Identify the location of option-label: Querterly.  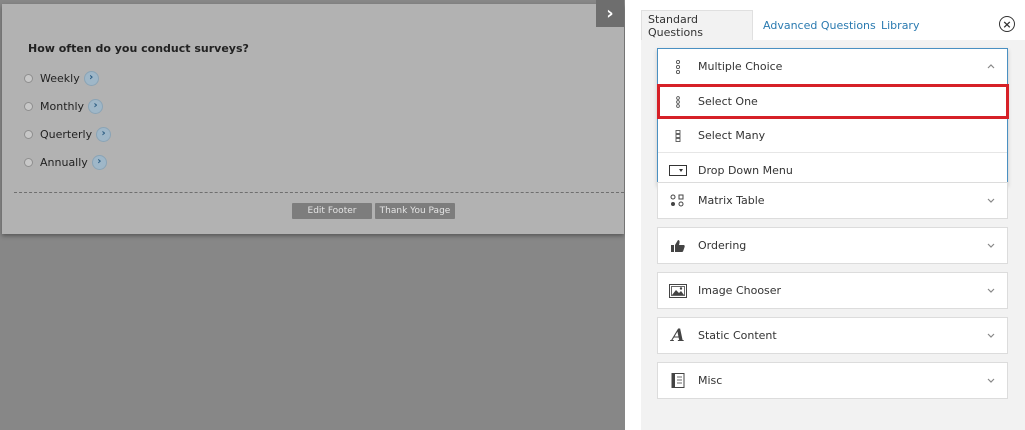
(66, 134).